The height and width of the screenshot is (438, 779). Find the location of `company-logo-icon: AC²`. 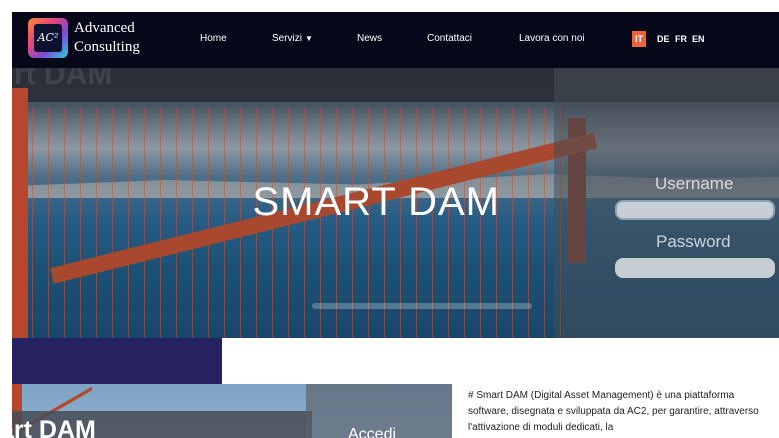

company-logo-icon: AC² is located at coordinates (48, 38).